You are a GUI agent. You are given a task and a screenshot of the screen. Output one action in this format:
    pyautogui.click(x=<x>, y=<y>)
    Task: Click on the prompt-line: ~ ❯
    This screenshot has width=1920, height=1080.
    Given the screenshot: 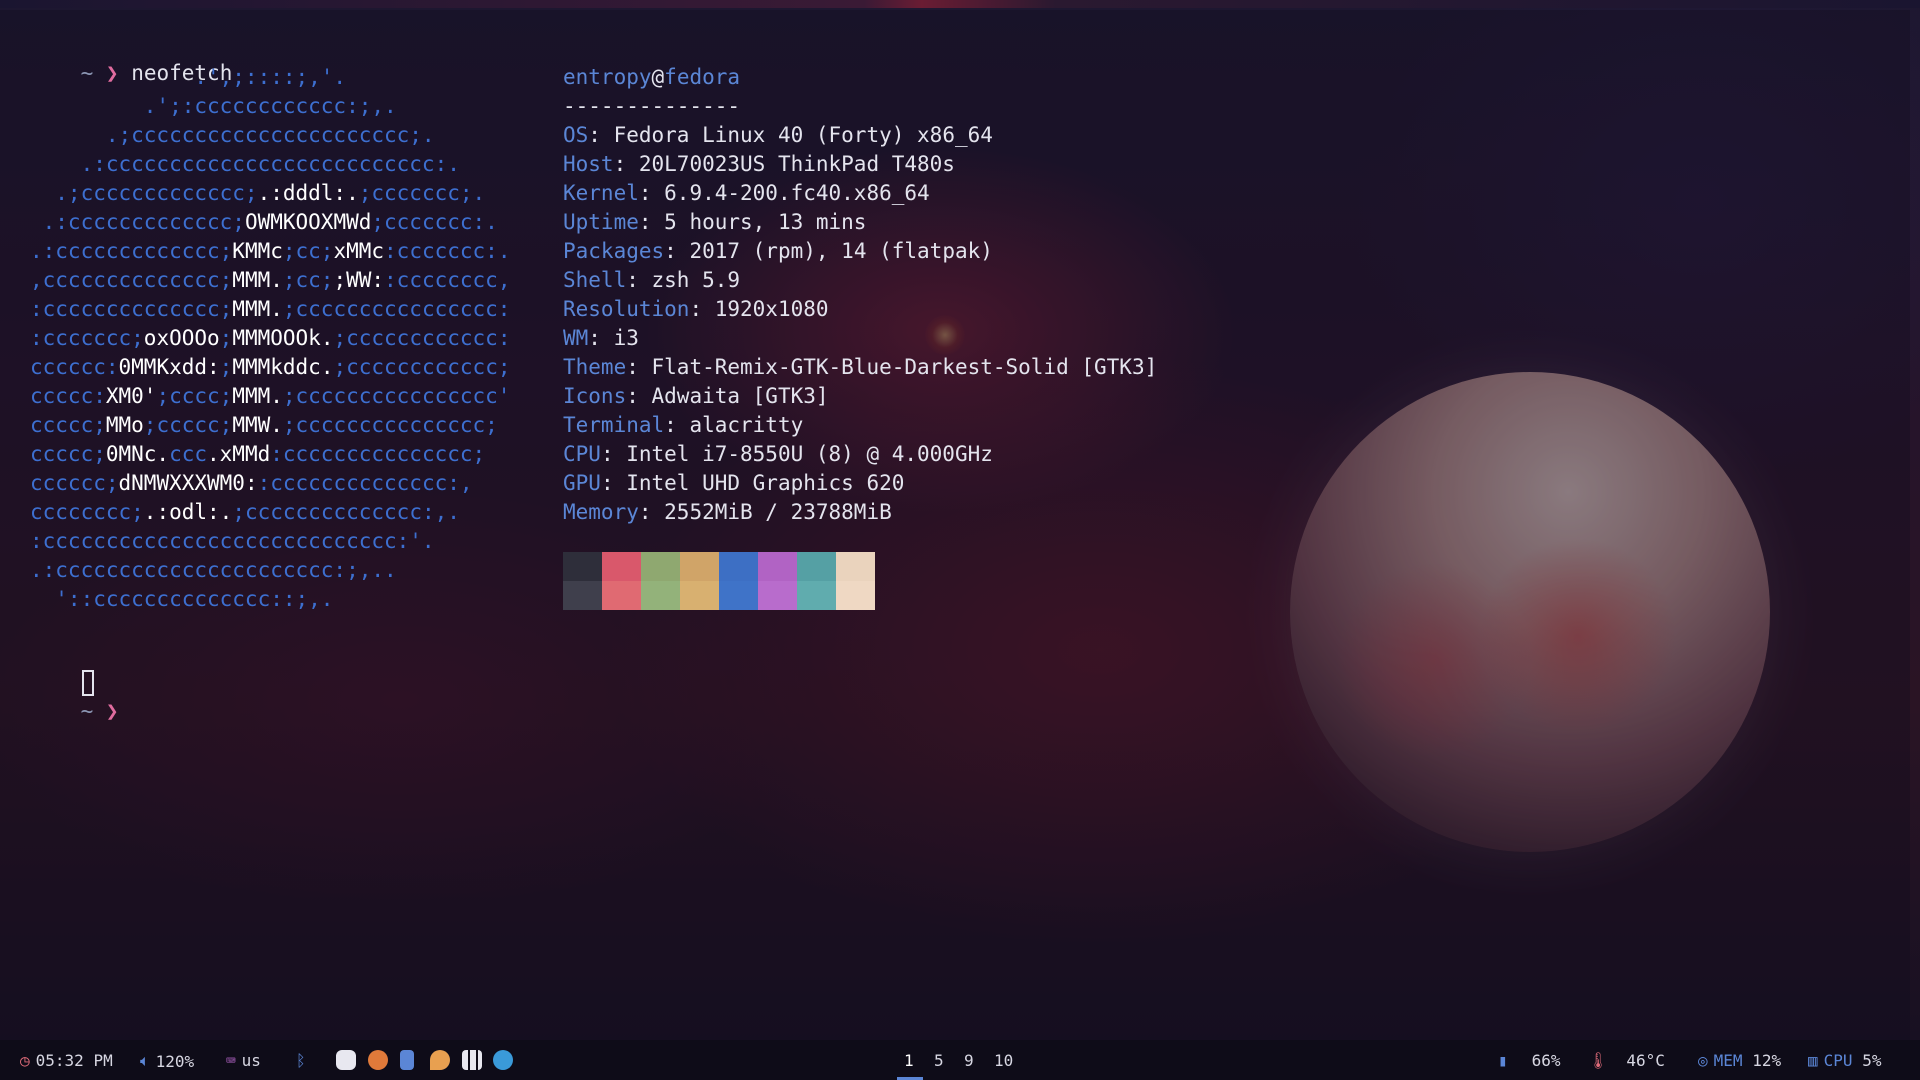 What is the action you would take?
    pyautogui.click(x=74, y=711)
    